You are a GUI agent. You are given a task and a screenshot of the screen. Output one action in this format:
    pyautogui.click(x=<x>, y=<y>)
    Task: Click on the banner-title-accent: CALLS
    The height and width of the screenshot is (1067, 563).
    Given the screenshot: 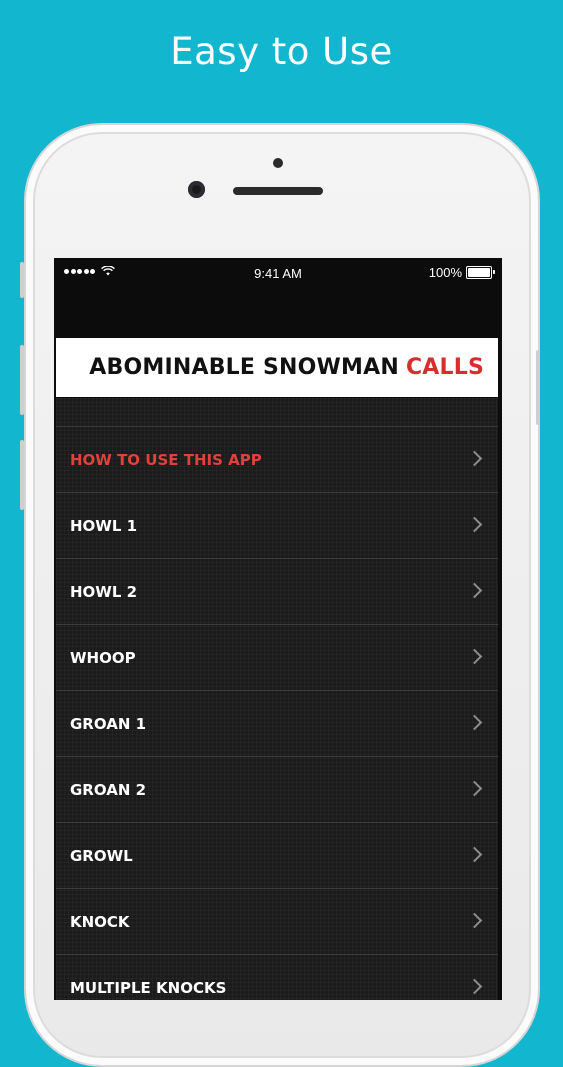 What is the action you would take?
    pyautogui.click(x=444, y=367)
    